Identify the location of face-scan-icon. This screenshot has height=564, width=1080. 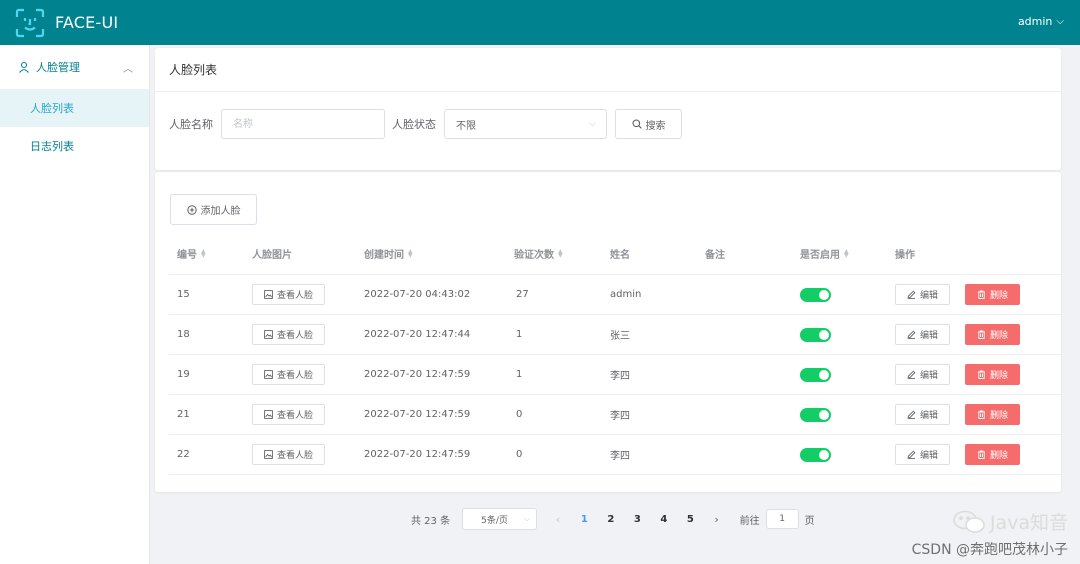
(30, 22).